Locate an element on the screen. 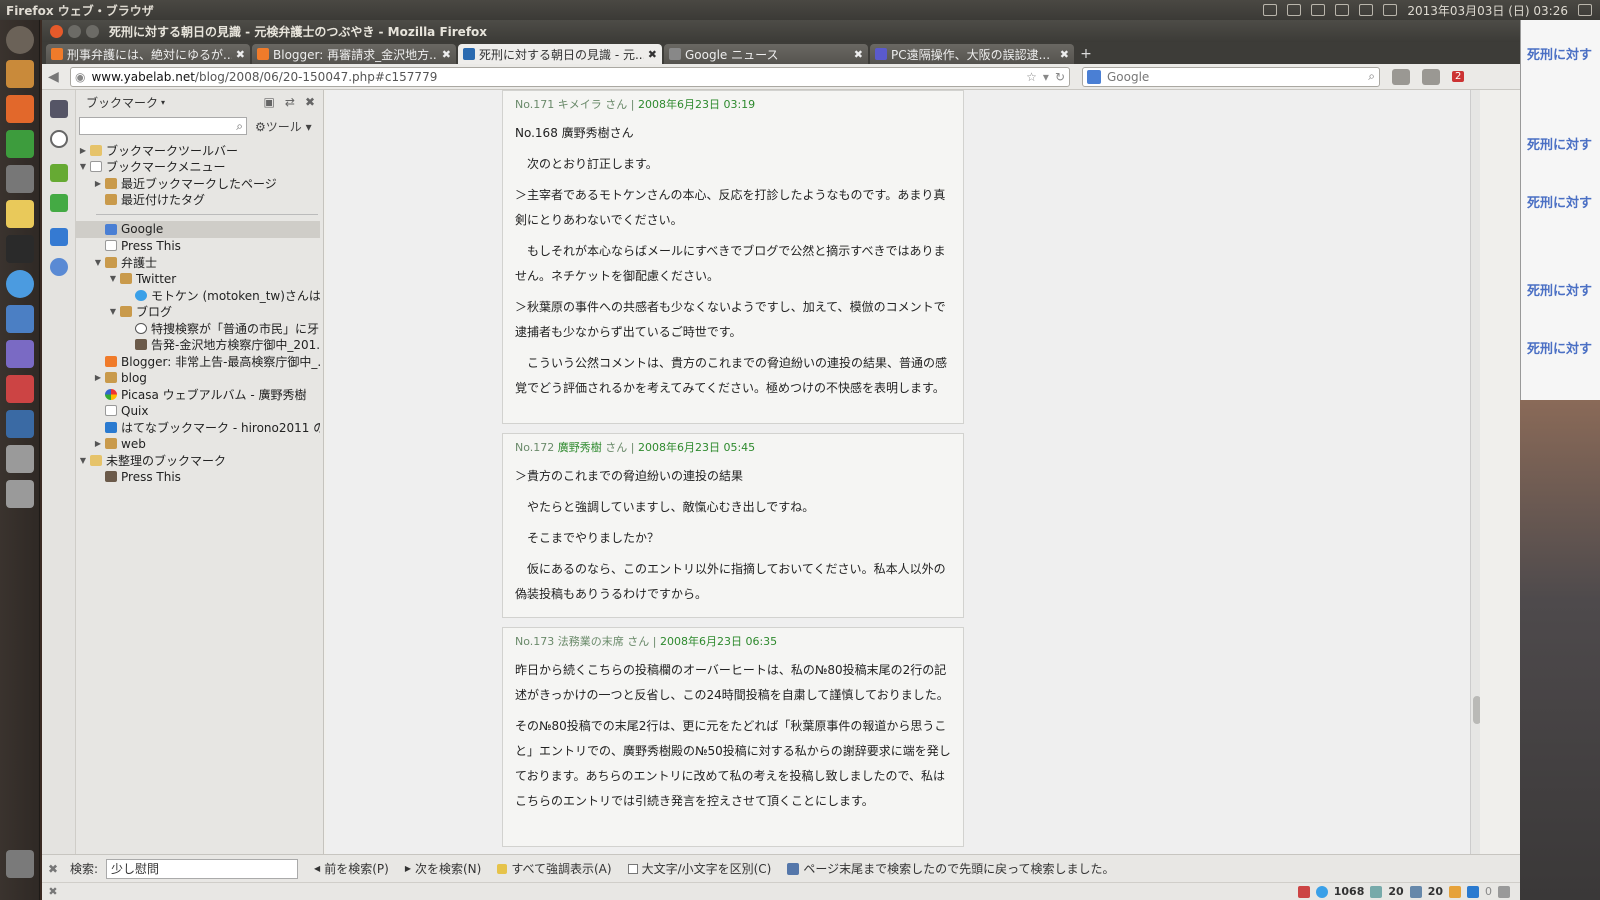  bookmark-item: ▶ web is located at coordinates (198, 444).